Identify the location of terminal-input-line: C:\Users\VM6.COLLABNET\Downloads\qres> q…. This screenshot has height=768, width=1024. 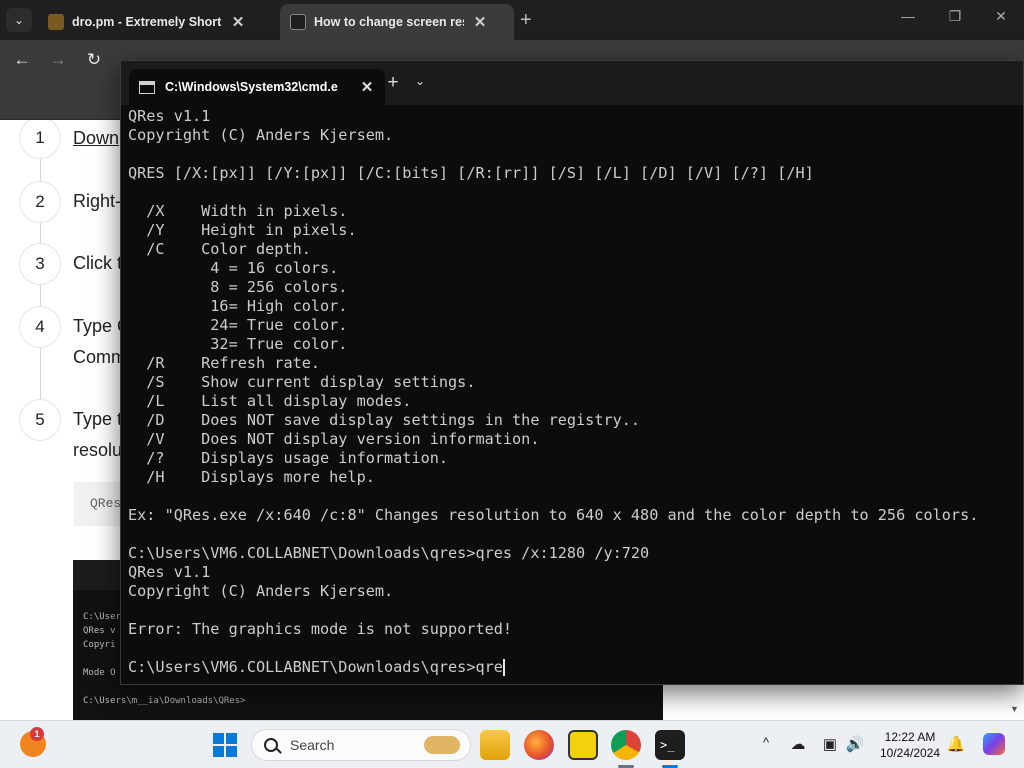
(575, 667).